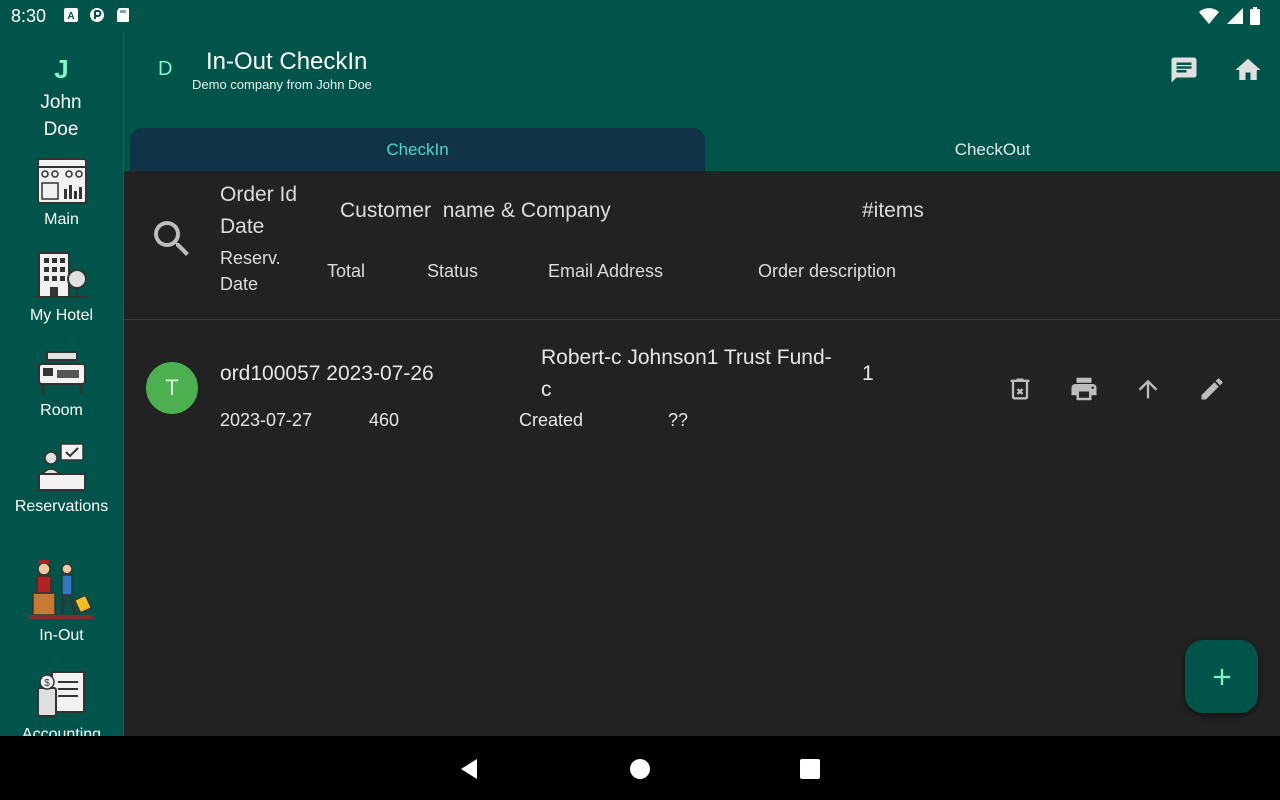  Describe the element at coordinates (893, 210) in the screenshot. I see `header-items: #items` at that location.